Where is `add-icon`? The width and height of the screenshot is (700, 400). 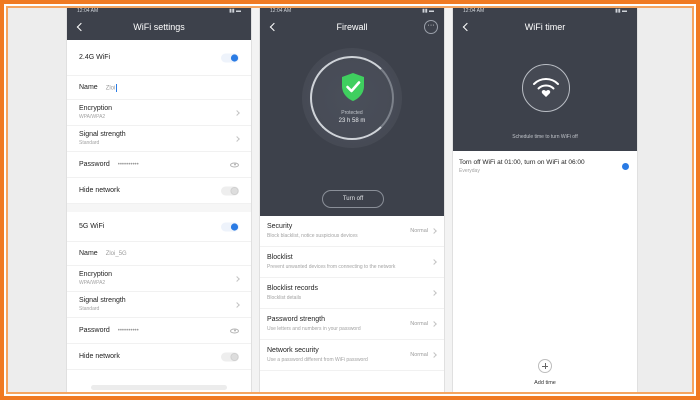 add-icon is located at coordinates (545, 366).